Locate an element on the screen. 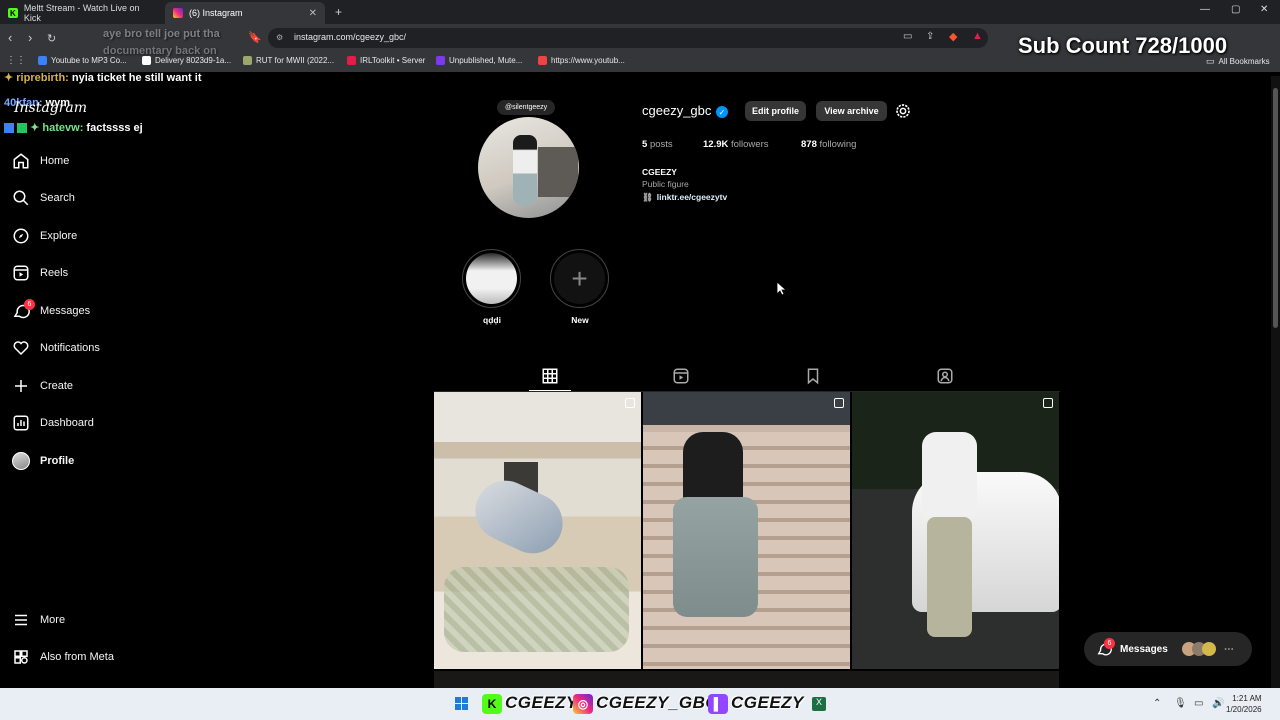 The height and width of the screenshot is (720, 1280). tray-chevron-icon: ⌃ is located at coordinates (1157, 703).